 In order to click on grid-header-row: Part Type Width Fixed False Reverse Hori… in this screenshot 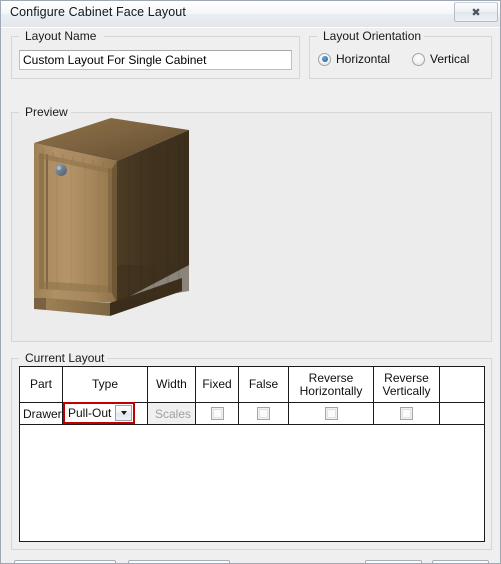, I will do `click(252, 385)`.